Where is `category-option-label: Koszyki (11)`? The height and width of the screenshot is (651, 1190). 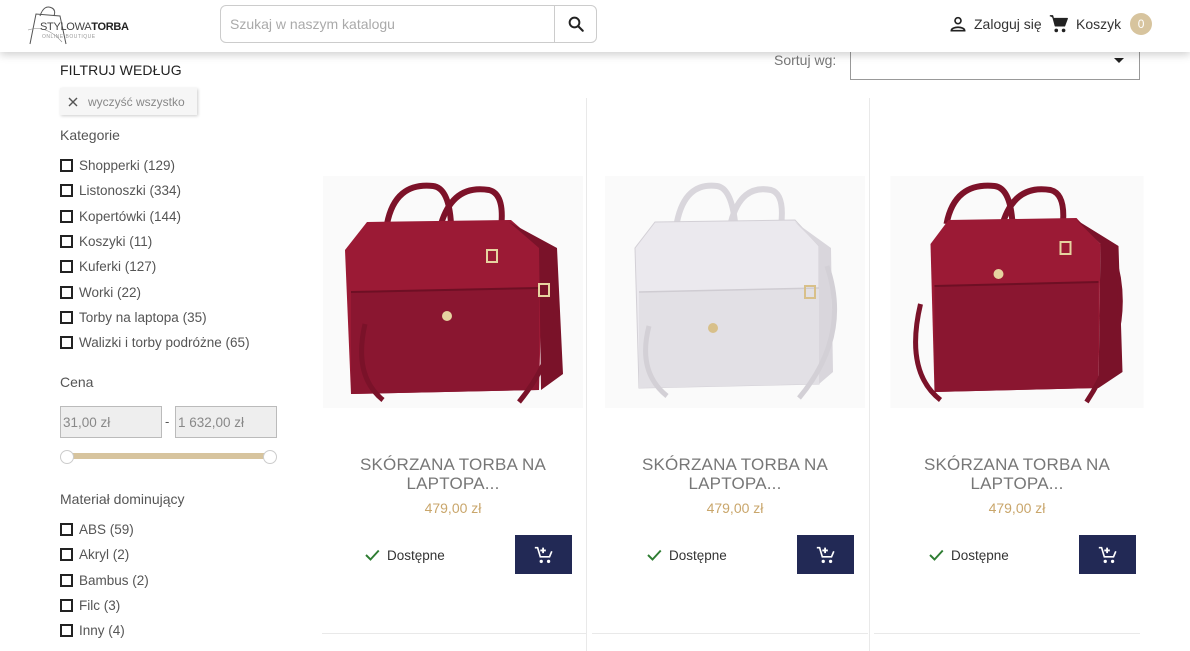 category-option-label: Koszyki (11) is located at coordinates (116, 242).